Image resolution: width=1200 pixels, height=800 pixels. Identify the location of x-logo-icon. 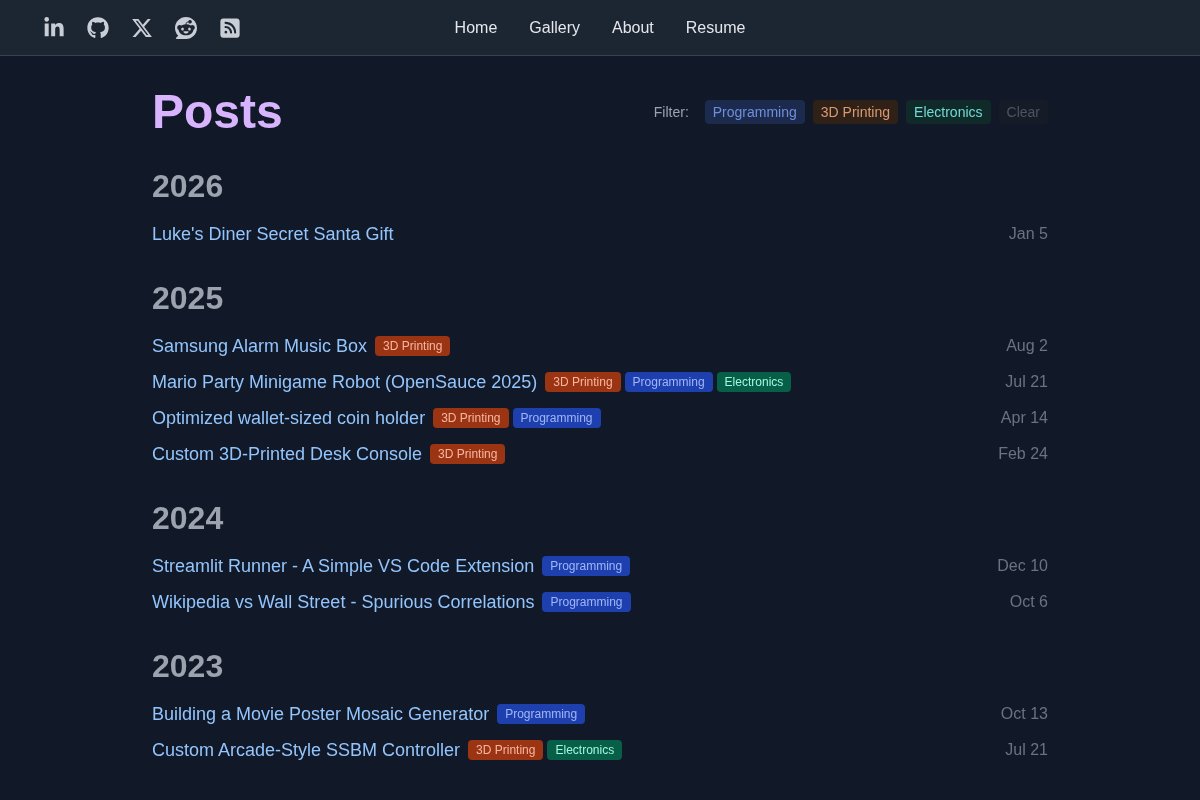
(142, 27).